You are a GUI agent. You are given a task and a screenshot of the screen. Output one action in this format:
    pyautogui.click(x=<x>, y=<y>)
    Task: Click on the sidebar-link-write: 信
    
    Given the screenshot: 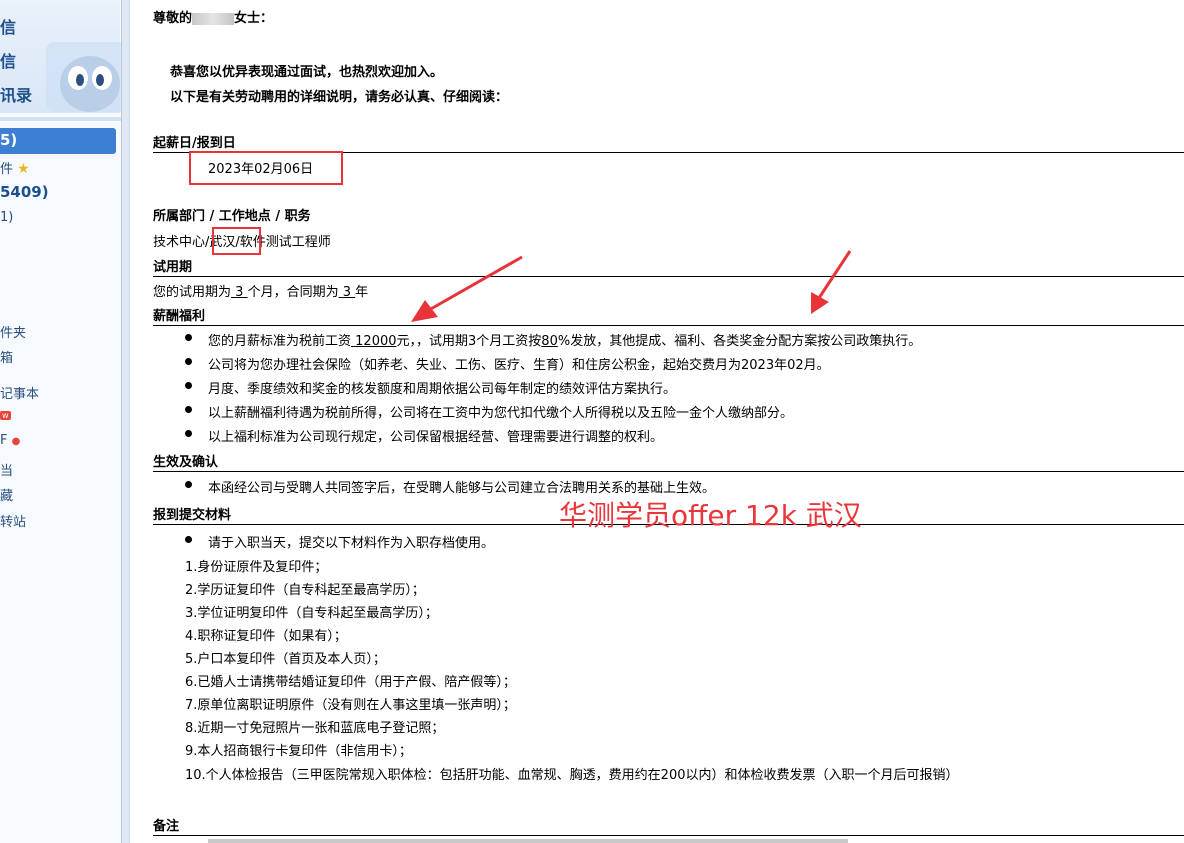 What is the action you would take?
    pyautogui.click(x=8, y=26)
    